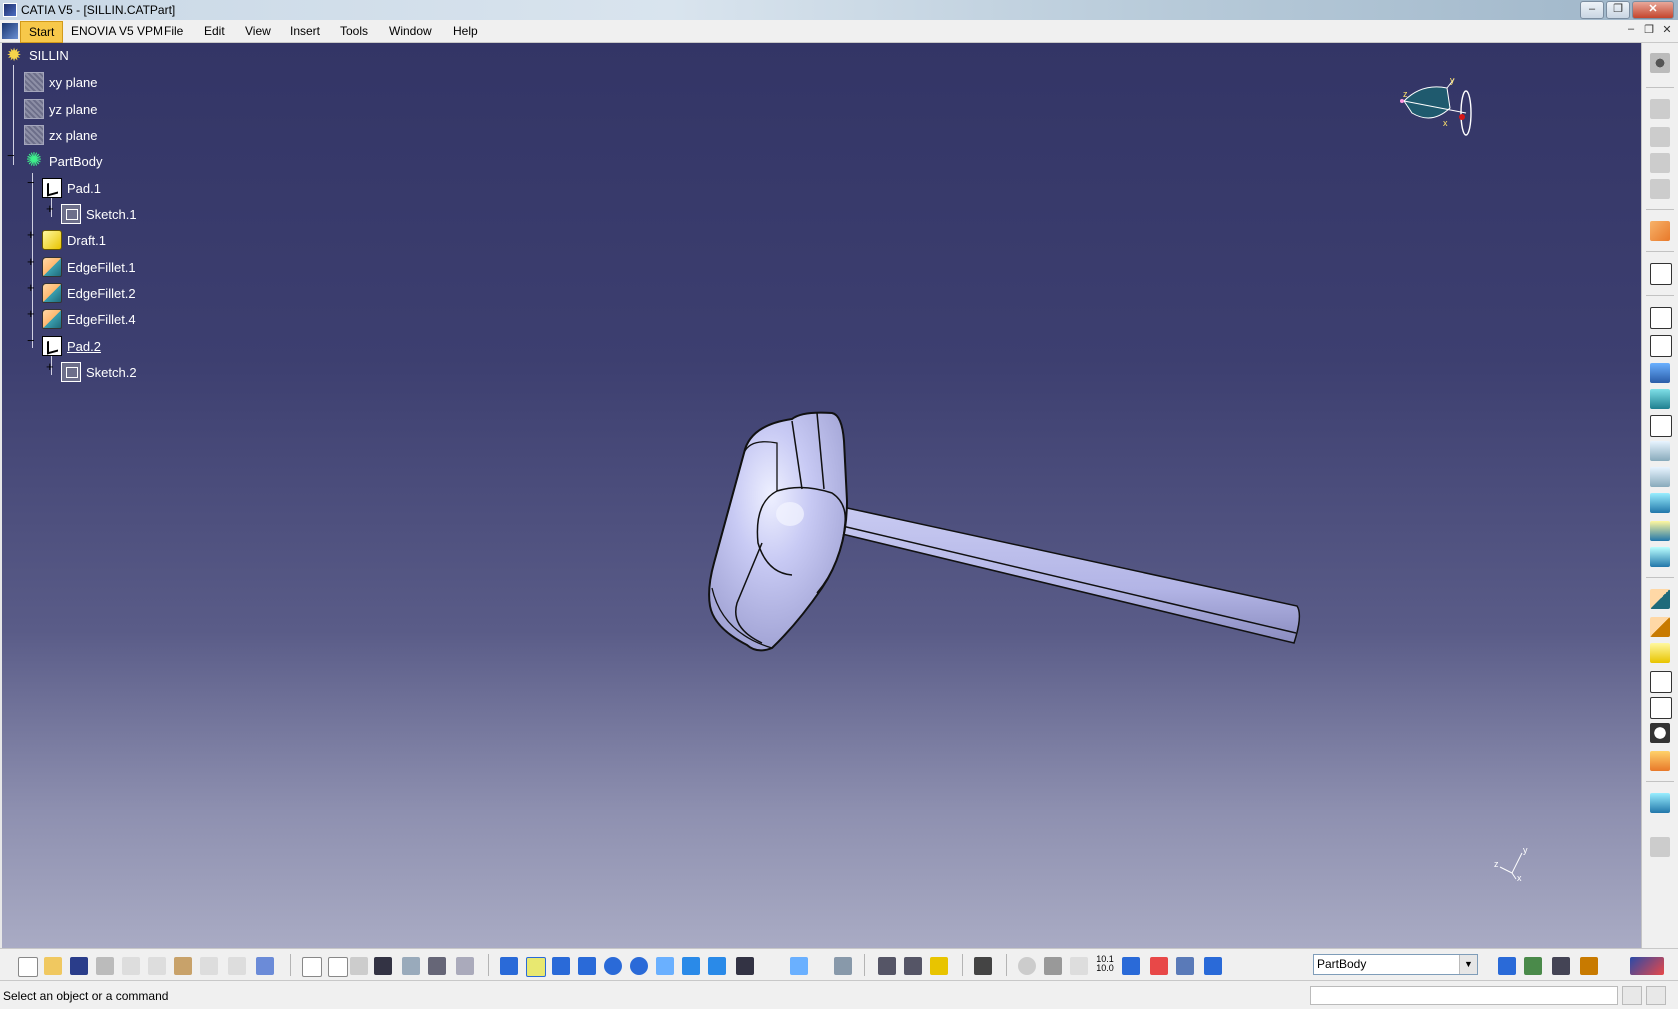 The height and width of the screenshot is (1009, 1678). I want to click on doc-minimize-button: –, so click(1631, 29).